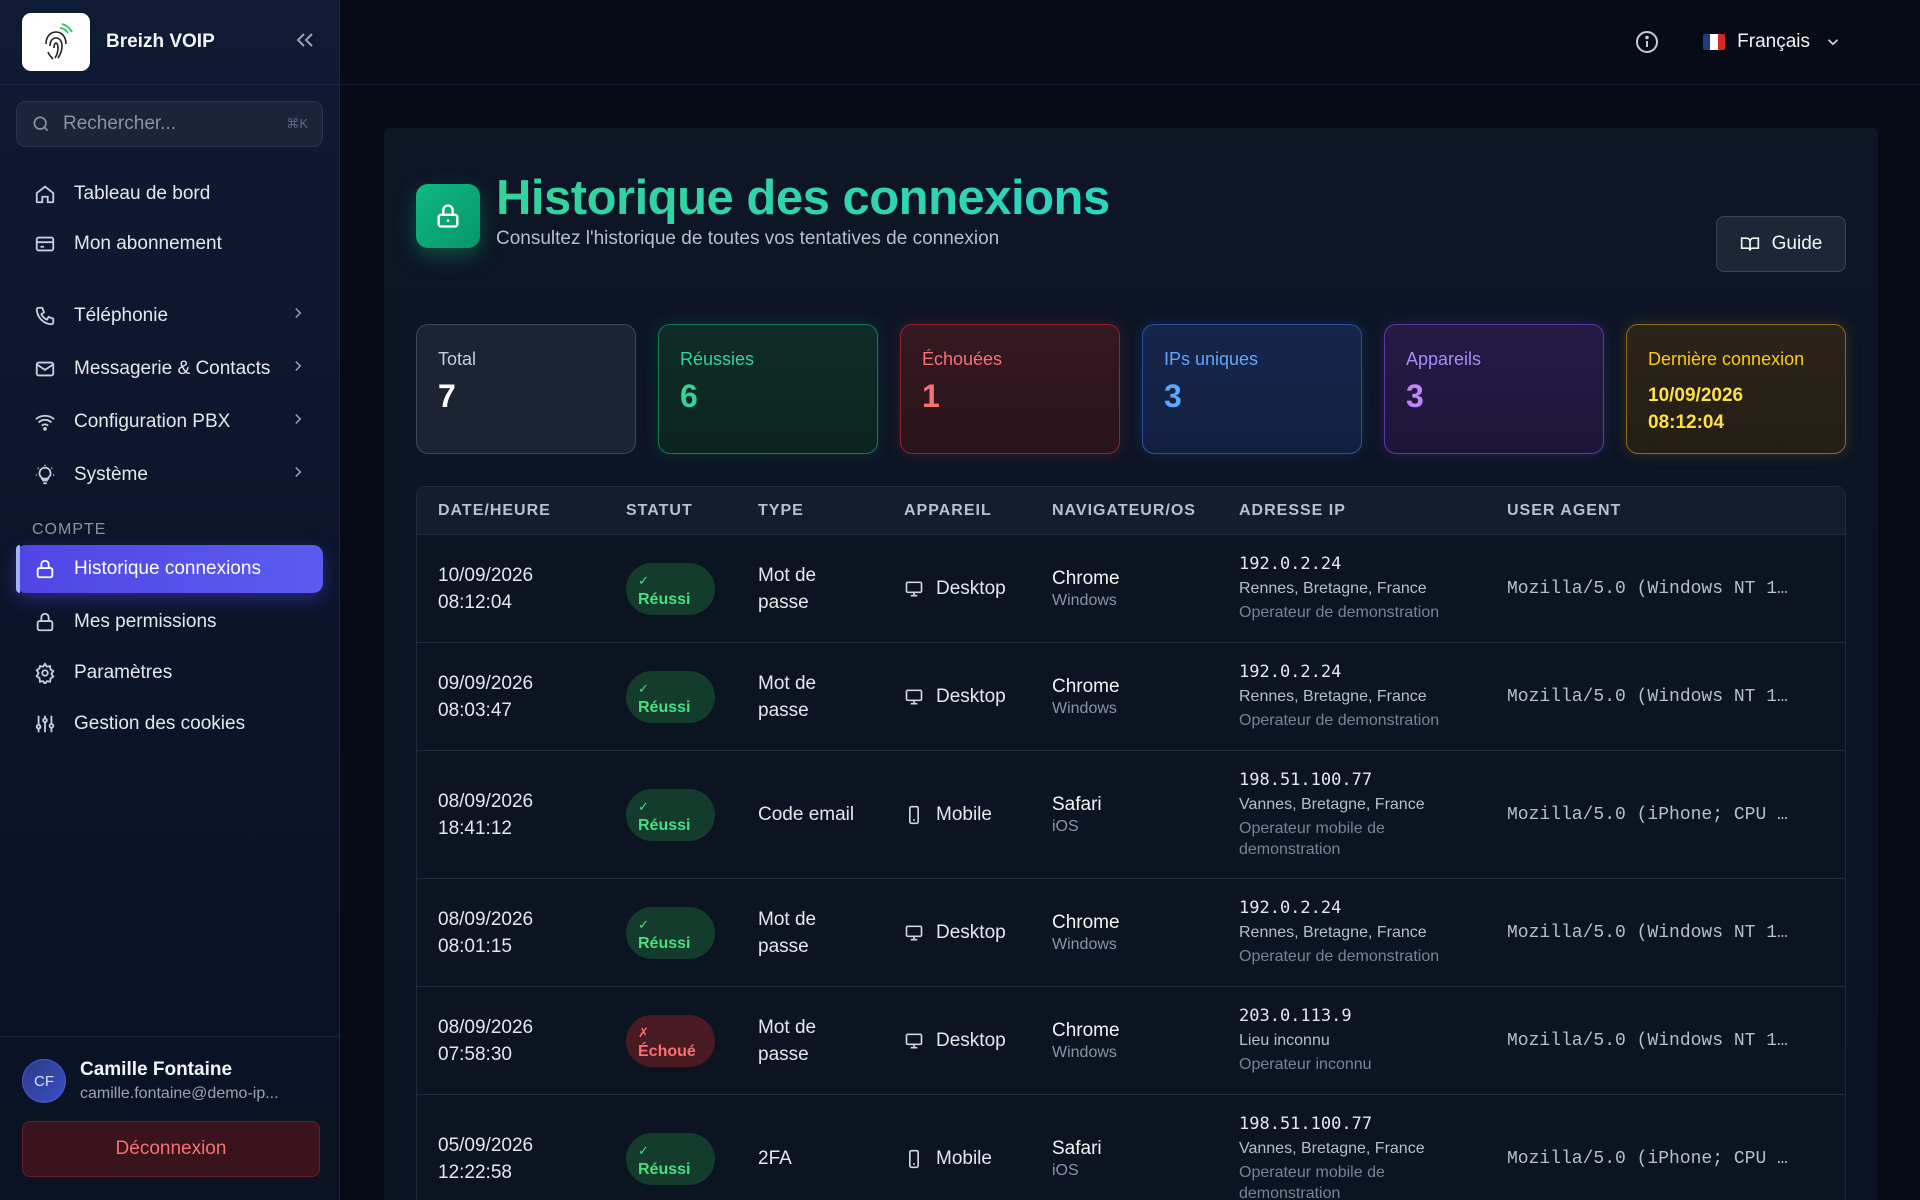  I want to click on cell-time: 12:22:58, so click(475, 1172).